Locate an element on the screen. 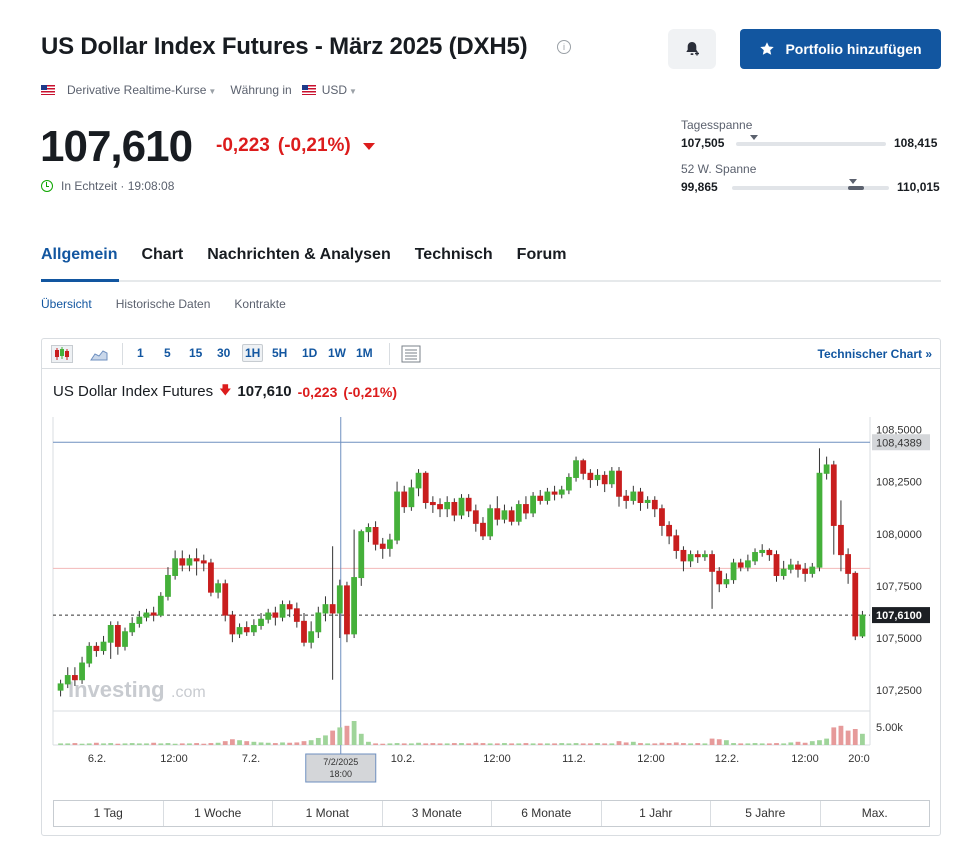  price-change: -0,223 (-0,21%) is located at coordinates (295, 146).